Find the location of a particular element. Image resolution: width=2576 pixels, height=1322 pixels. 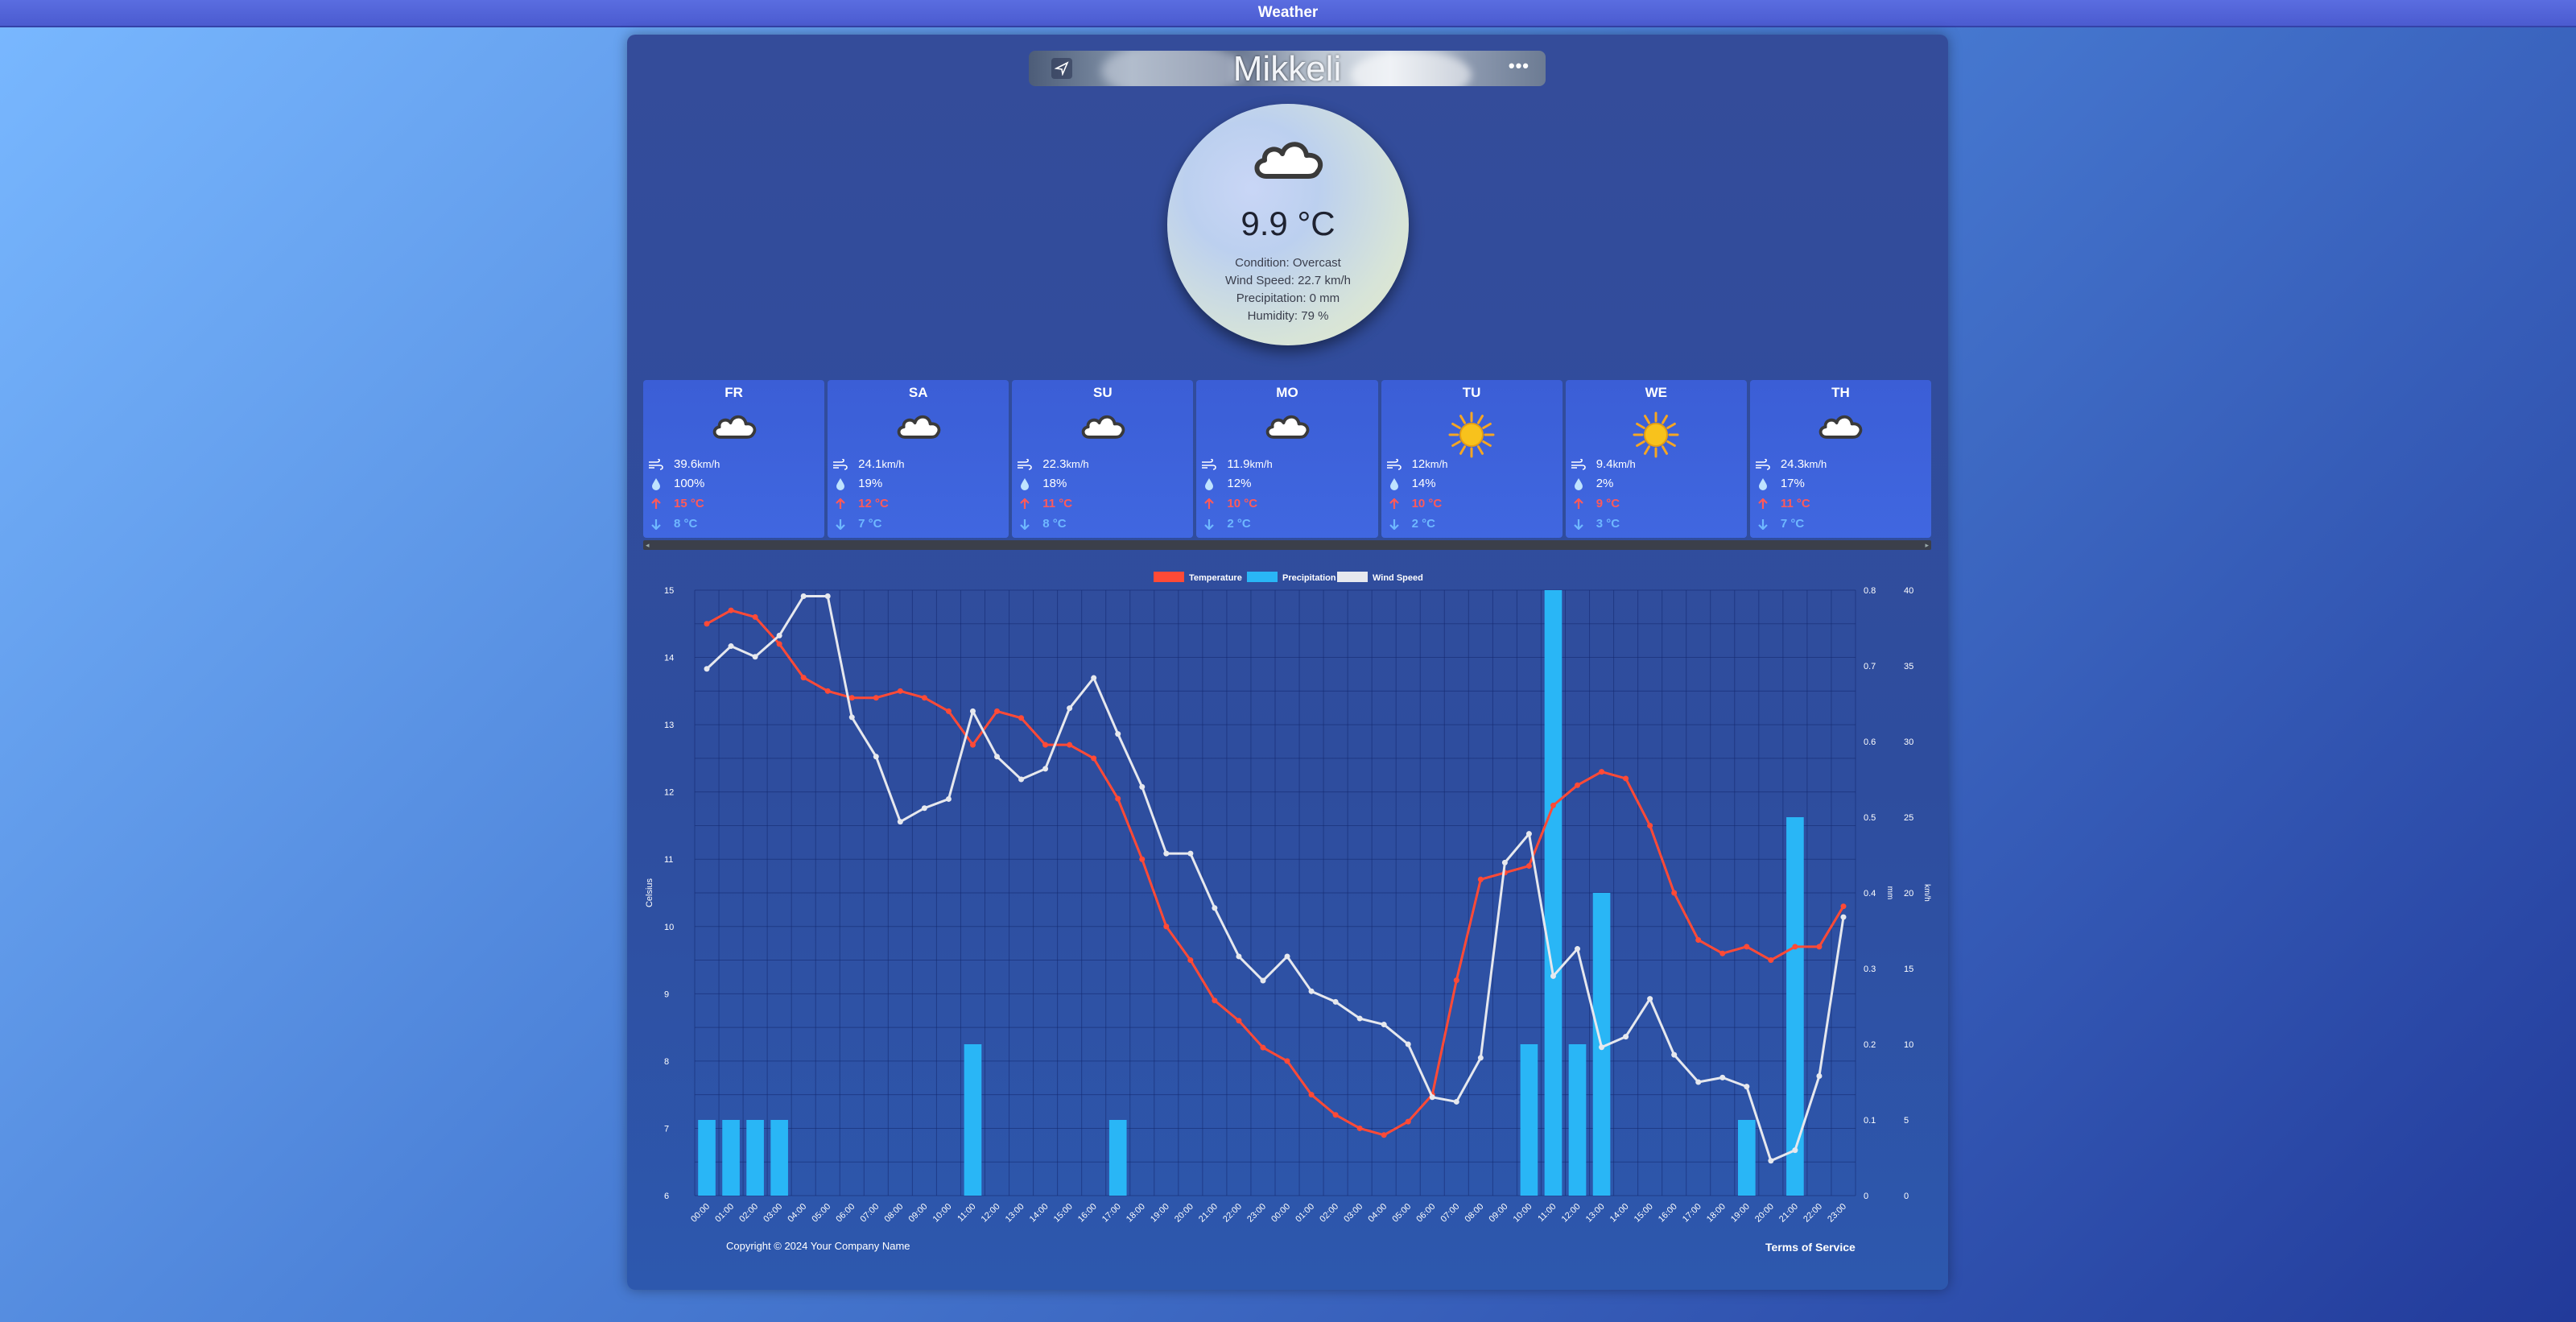

y-left-tick-label: 14 is located at coordinates (669, 658).